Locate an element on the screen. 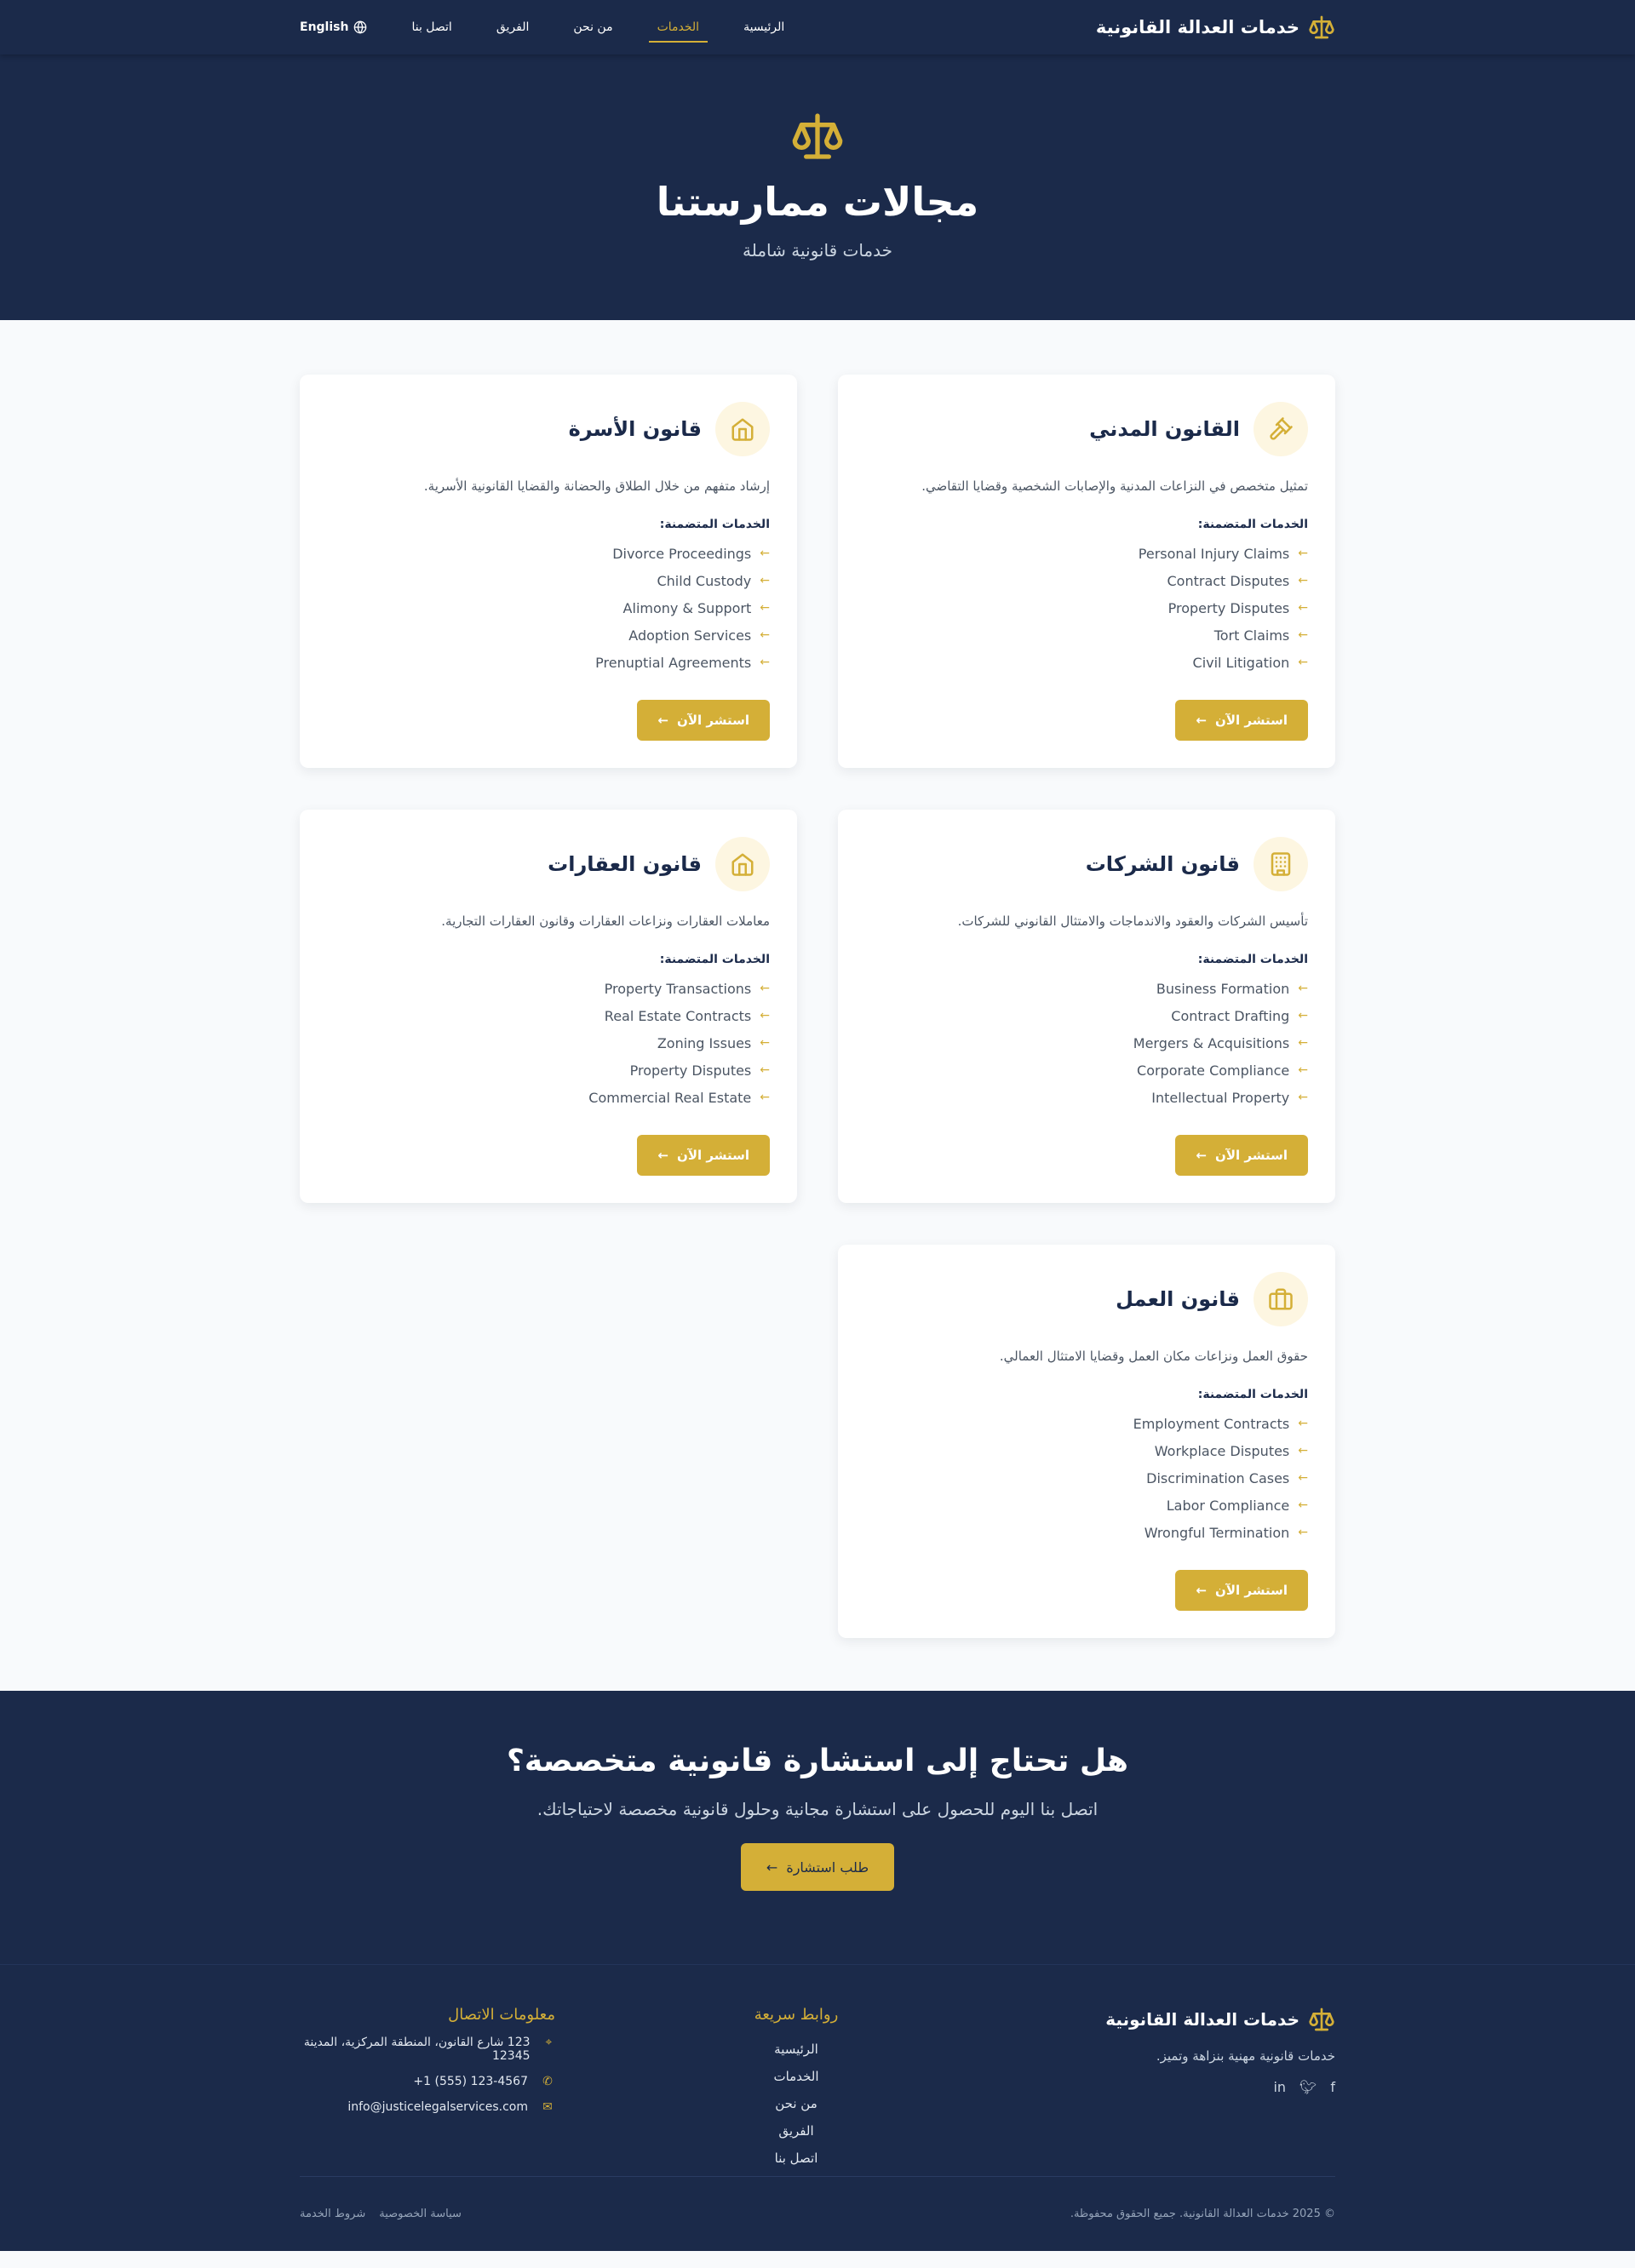  feature-item: ← Prenuptial Agreements is located at coordinates (548, 662).